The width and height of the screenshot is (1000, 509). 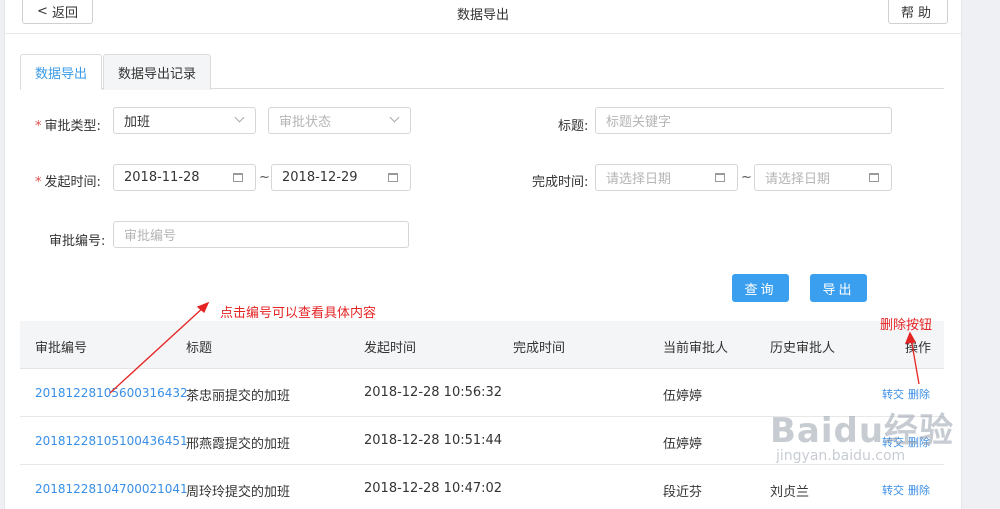 I want to click on baidu-watermark: Baidu经验 jingyan.baidu.com, so click(x=862, y=433).